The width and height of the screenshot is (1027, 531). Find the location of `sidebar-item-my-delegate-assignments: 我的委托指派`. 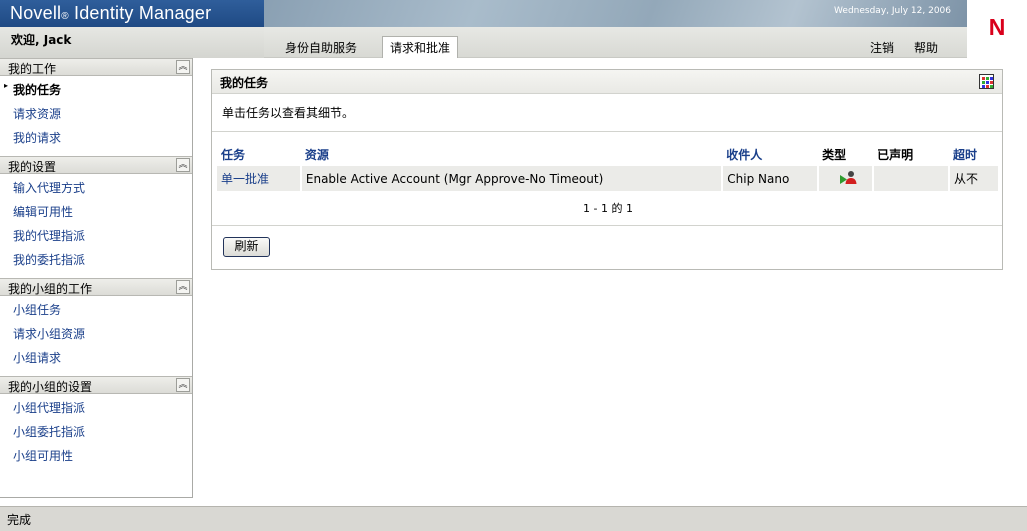

sidebar-item-my-delegate-assignments: 我的委托指派 is located at coordinates (96, 258).